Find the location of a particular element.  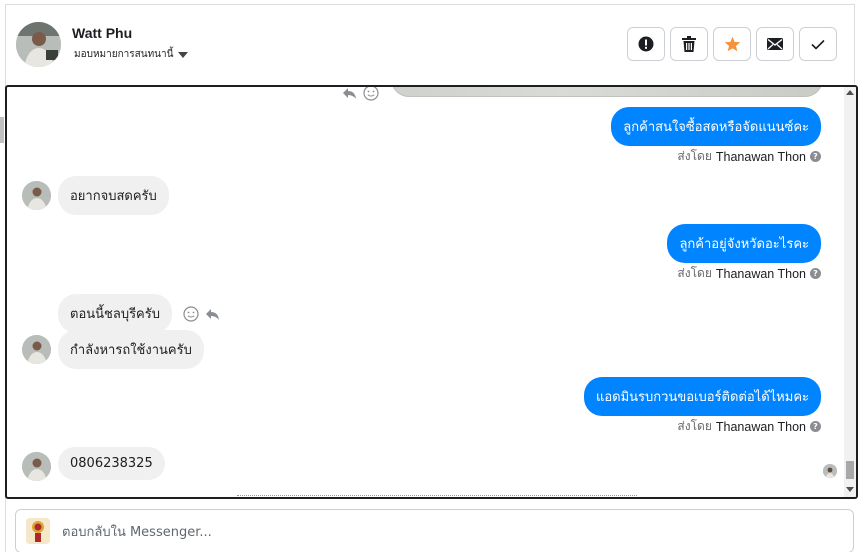

envelope-icon is located at coordinates (775, 44).